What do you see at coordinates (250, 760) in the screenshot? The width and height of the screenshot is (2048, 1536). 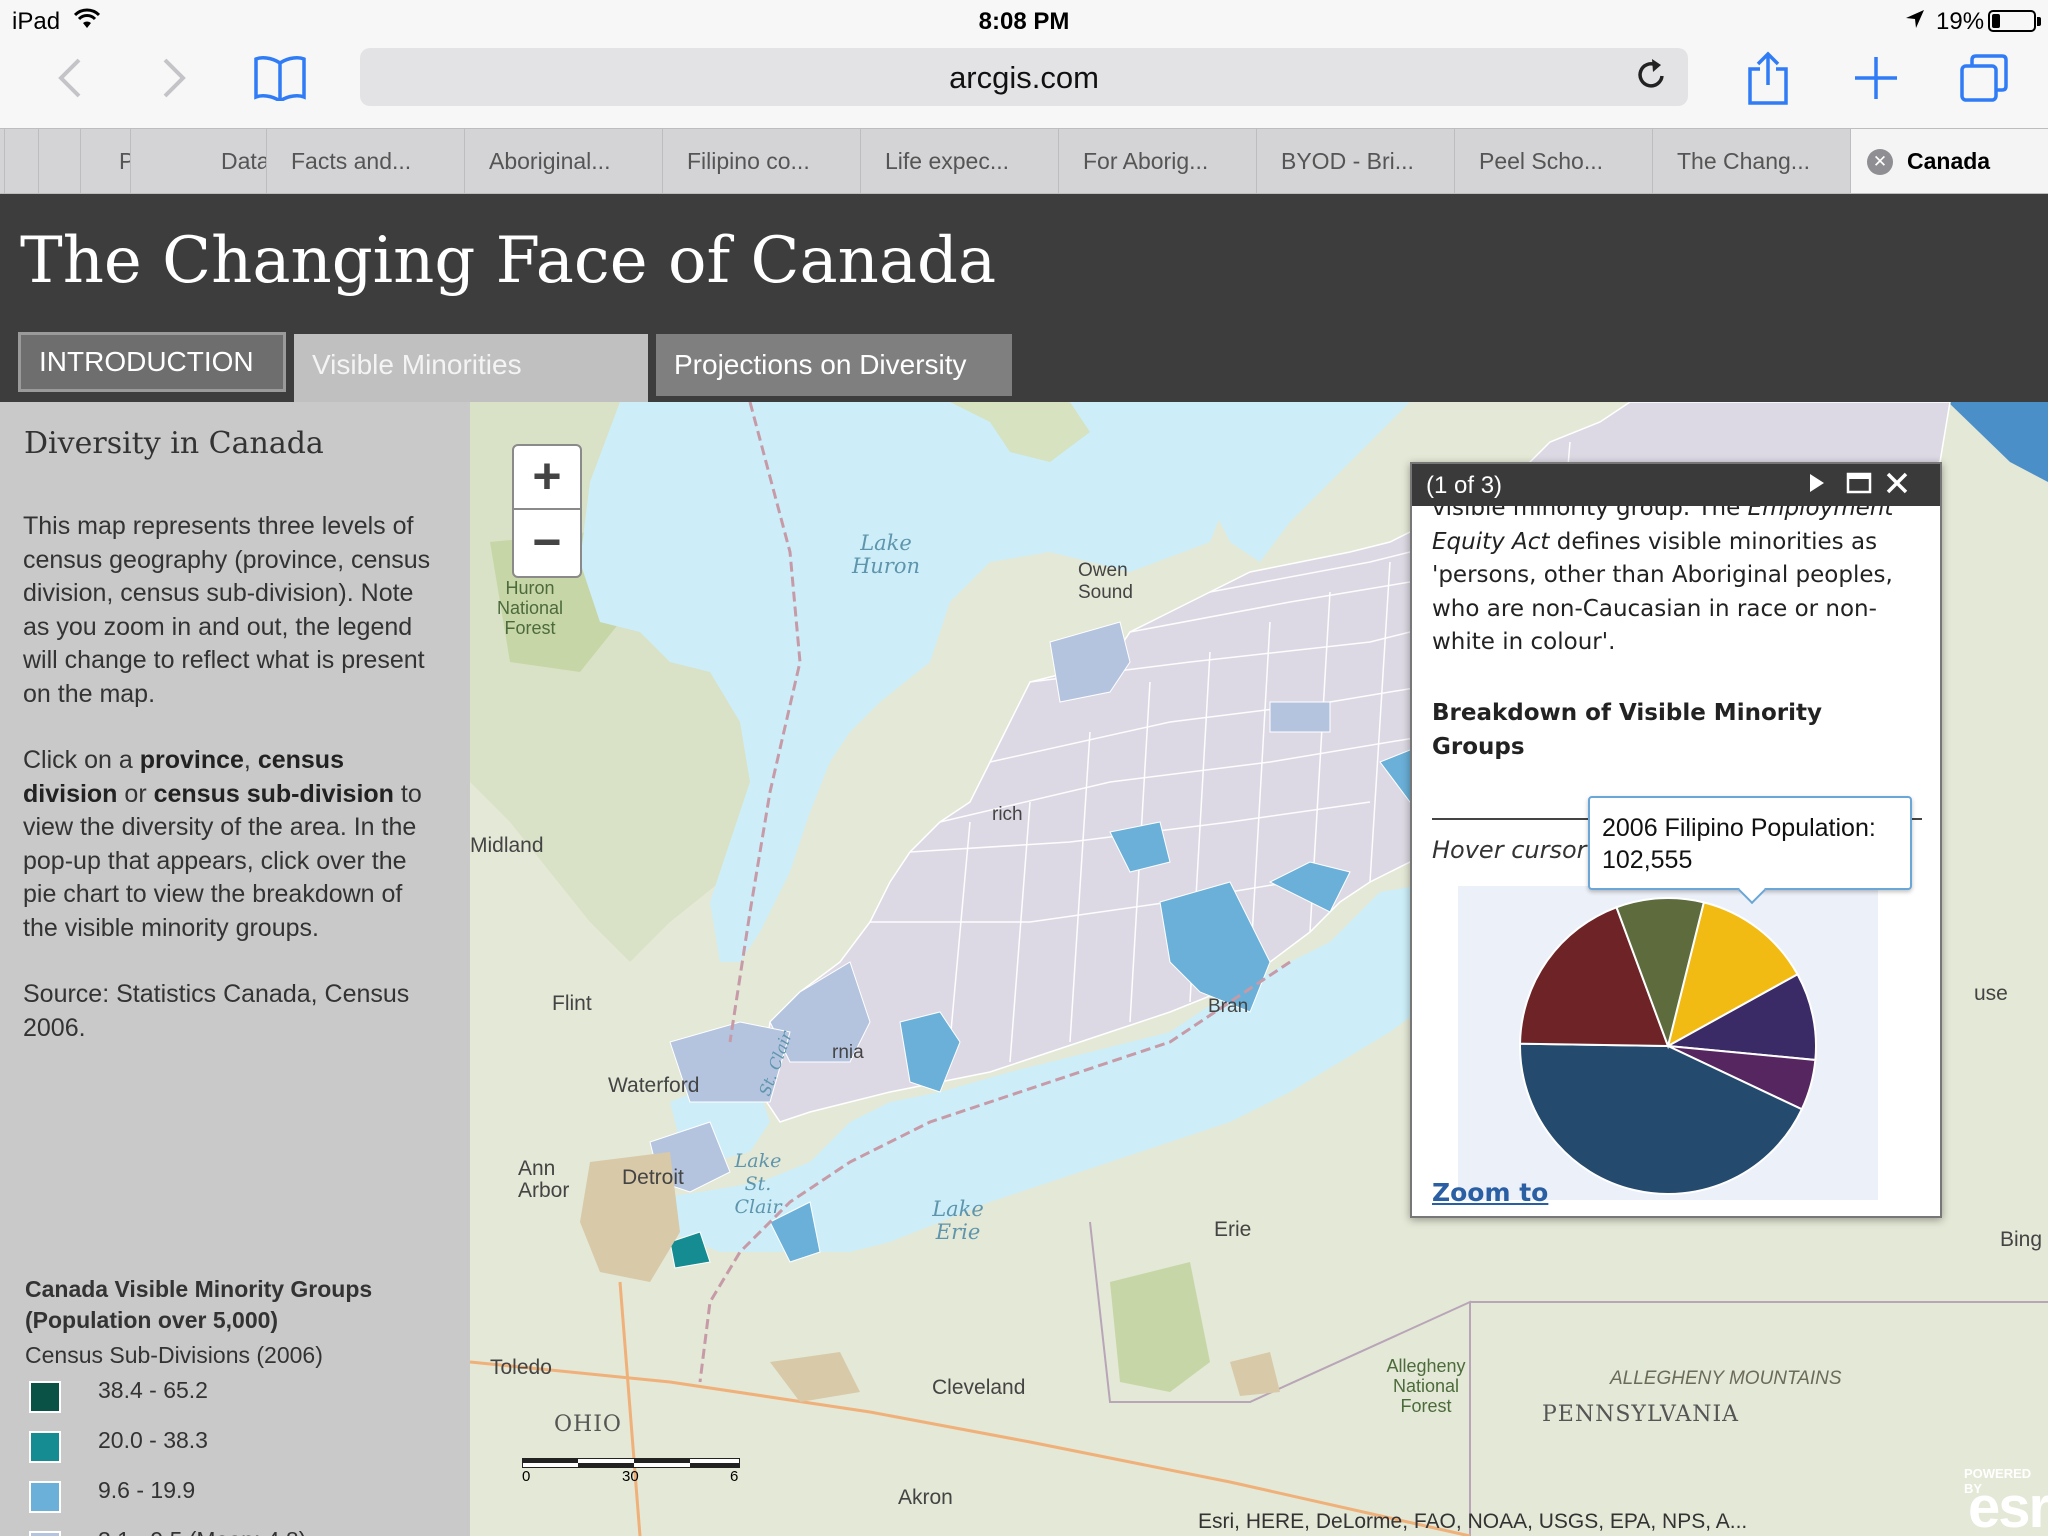 I see `text-span: ,` at bounding box center [250, 760].